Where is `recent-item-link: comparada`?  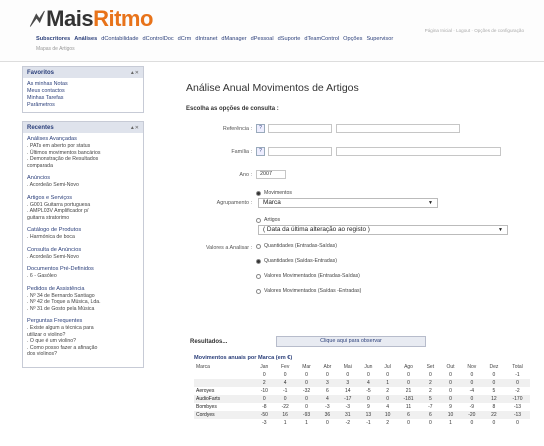
recent-item-link: comparada is located at coordinates (83, 166).